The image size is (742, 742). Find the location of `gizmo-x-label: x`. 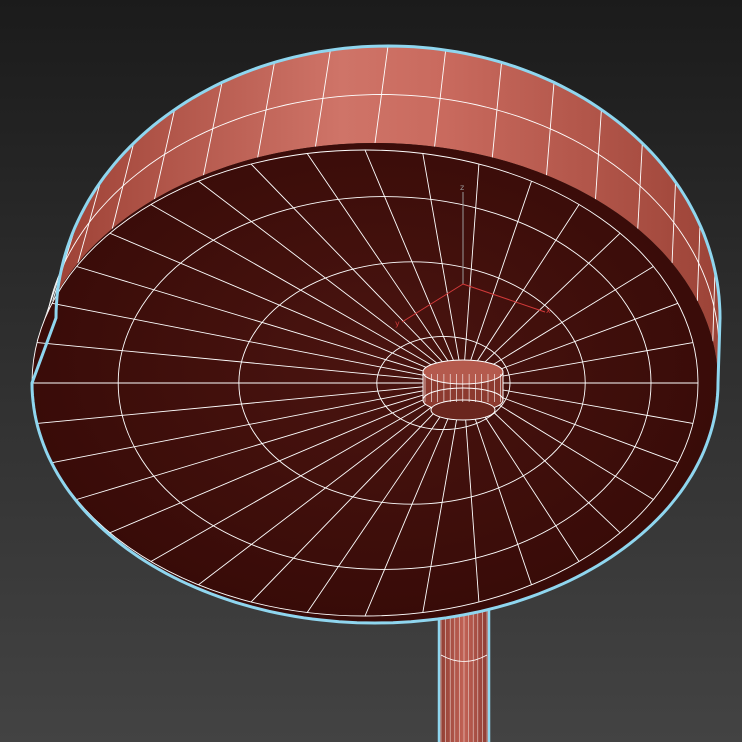

gizmo-x-label: x is located at coordinates (548, 310).